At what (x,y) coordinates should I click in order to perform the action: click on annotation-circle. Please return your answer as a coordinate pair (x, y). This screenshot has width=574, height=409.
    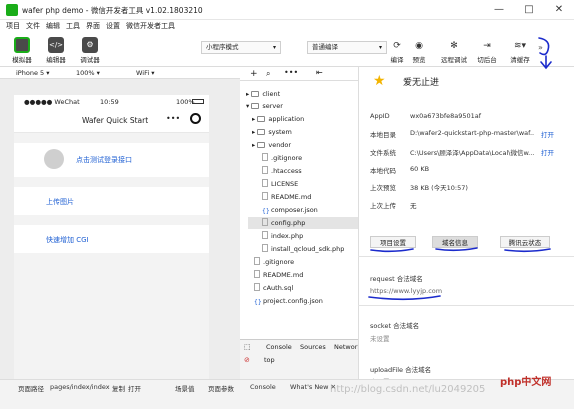
    Looking at the image, I should click on (544, 46).